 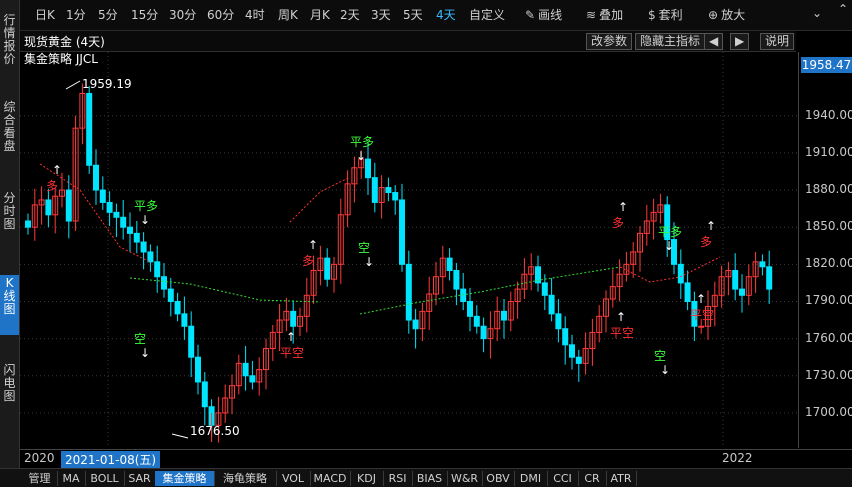 What do you see at coordinates (817, 13) in the screenshot?
I see `chevron-down-icon: ⌄` at bounding box center [817, 13].